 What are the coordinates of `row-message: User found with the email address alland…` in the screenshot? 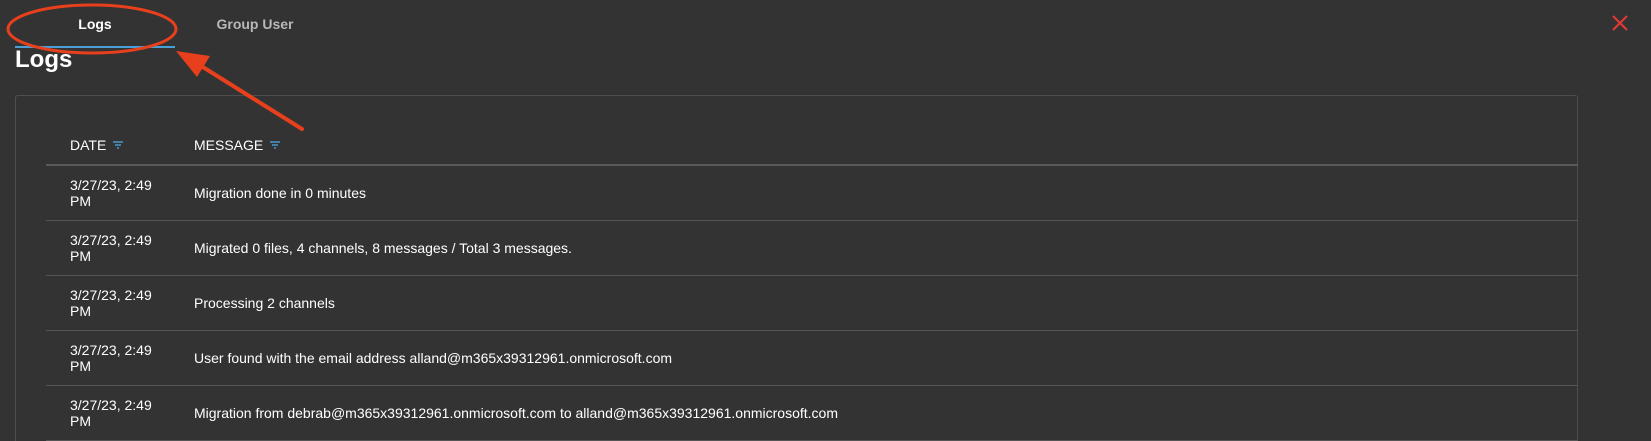 It's located at (433, 358).